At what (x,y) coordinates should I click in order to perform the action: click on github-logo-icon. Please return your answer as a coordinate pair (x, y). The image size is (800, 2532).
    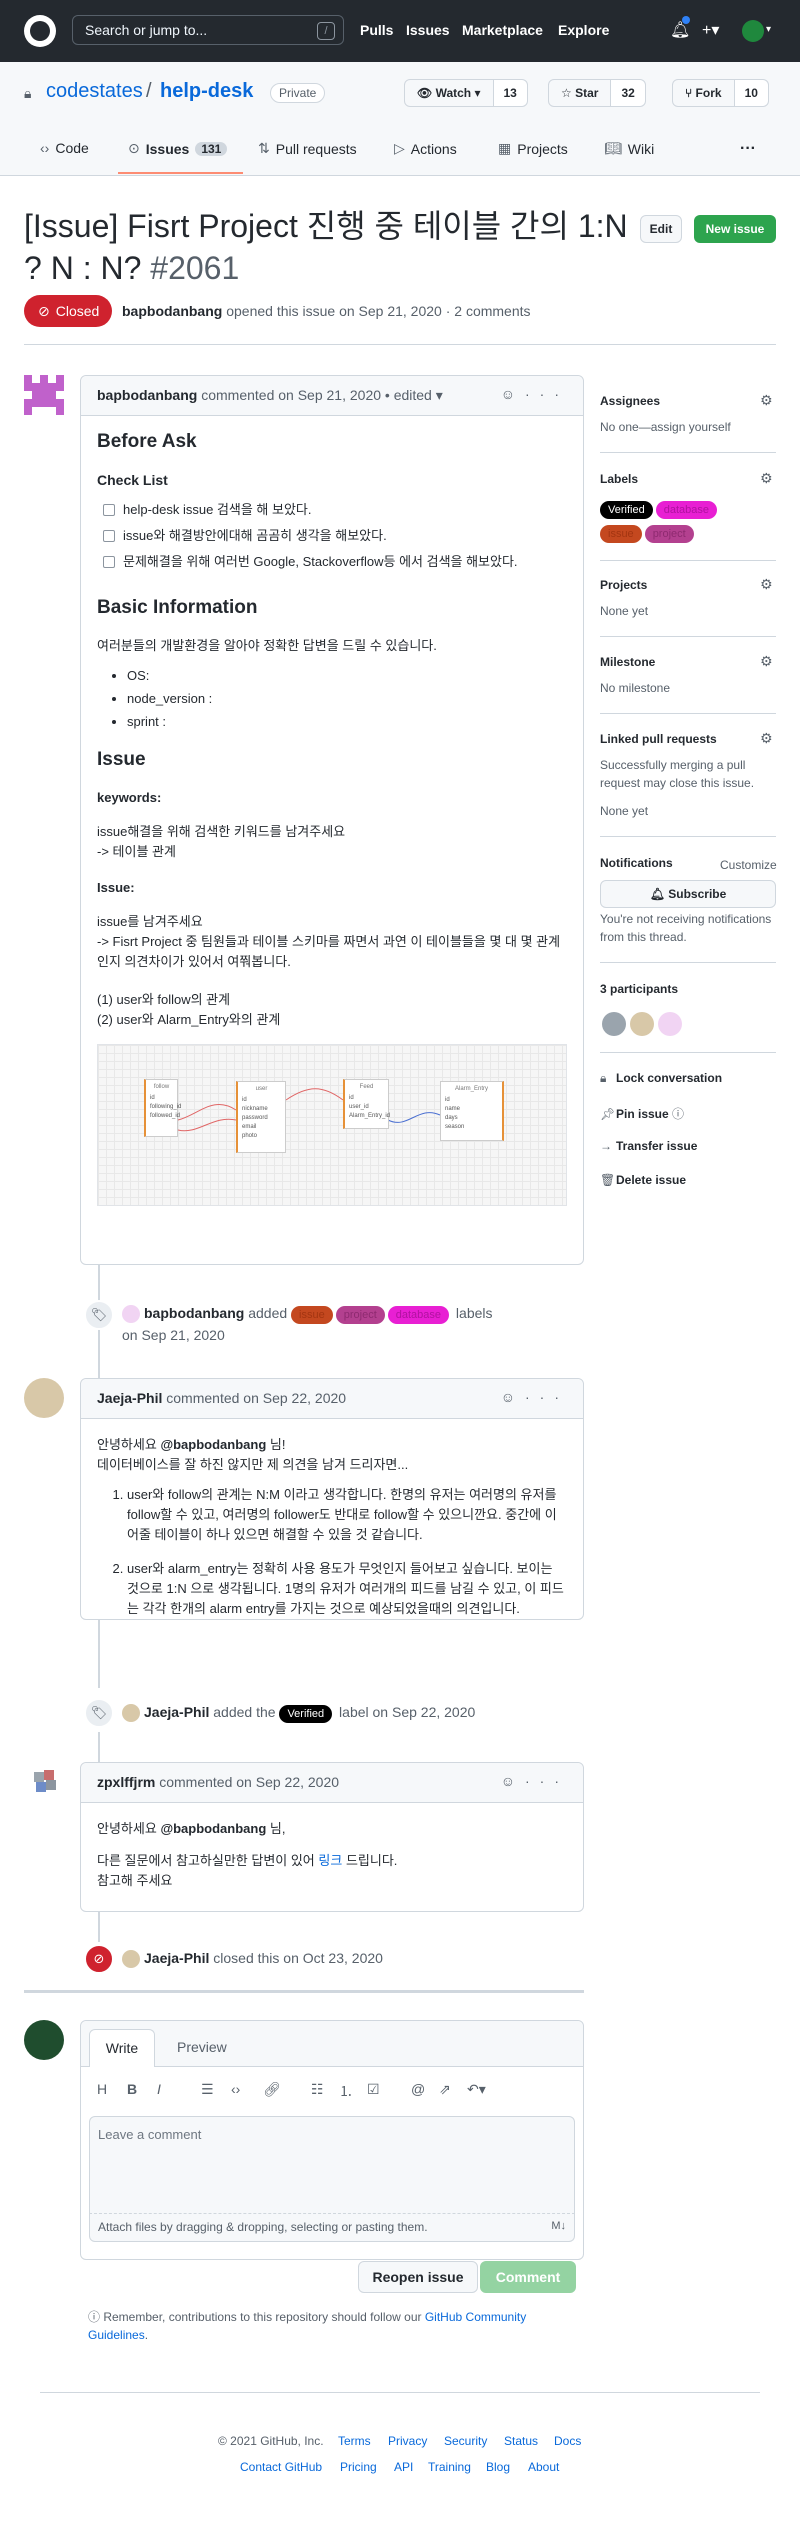
    Looking at the image, I should click on (40, 31).